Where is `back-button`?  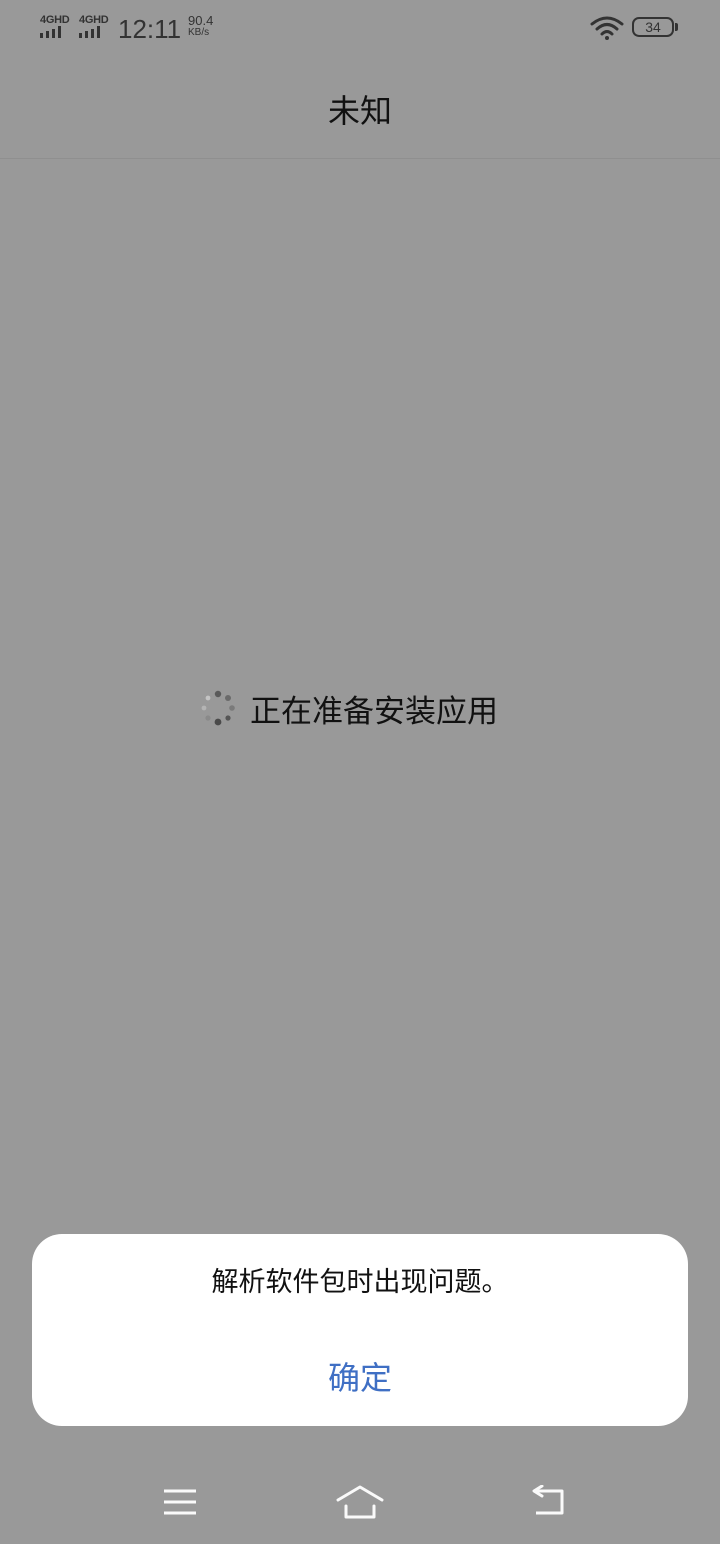 back-button is located at coordinates (548, 1502).